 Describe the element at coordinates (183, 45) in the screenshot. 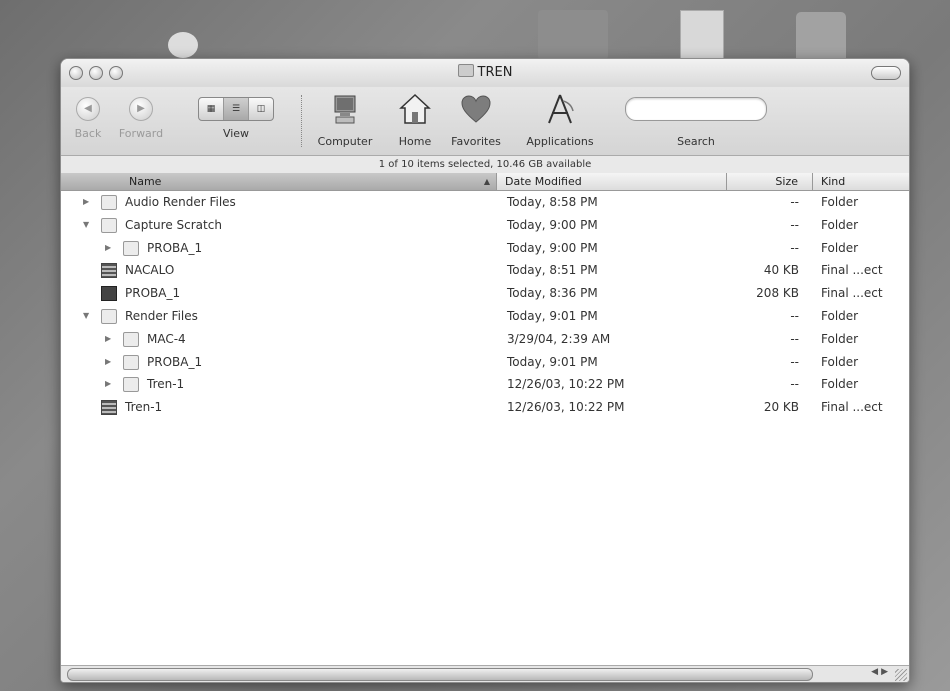

I see `desktop-badge-icon` at that location.